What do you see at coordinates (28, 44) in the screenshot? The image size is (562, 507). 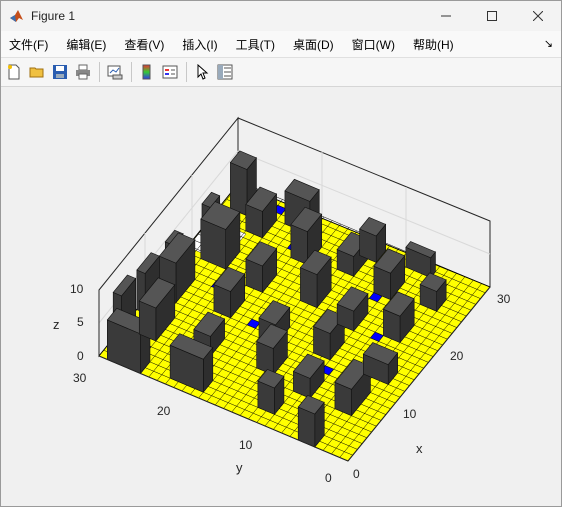 I see `menu-file: 文件(F)` at bounding box center [28, 44].